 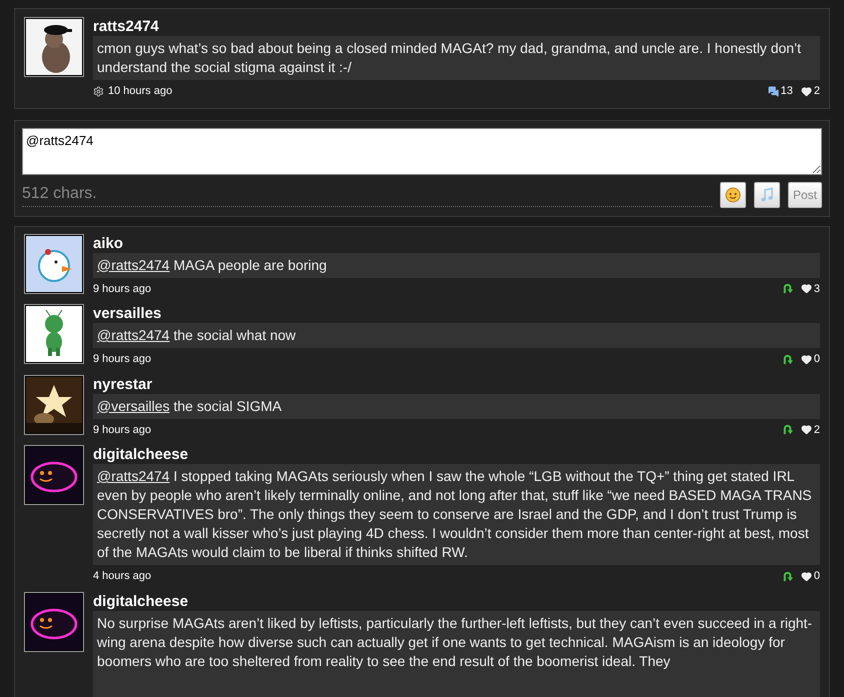 What do you see at coordinates (456, 58) in the screenshot?
I see `post-message: cmon guys what’s so bad about being a closed minded MAGAt? my dad, grandma, and uncle are. I honestly don’t understand the social stigma against it :-/` at bounding box center [456, 58].